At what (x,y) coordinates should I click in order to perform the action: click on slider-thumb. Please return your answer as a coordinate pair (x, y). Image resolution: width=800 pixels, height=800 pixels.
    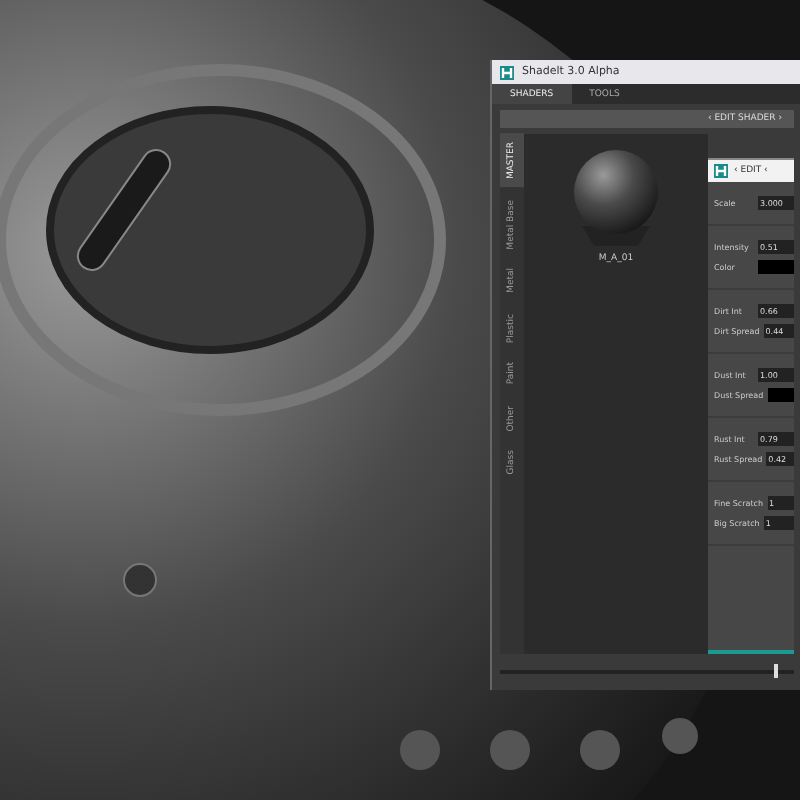
    Looking at the image, I should click on (775, 671).